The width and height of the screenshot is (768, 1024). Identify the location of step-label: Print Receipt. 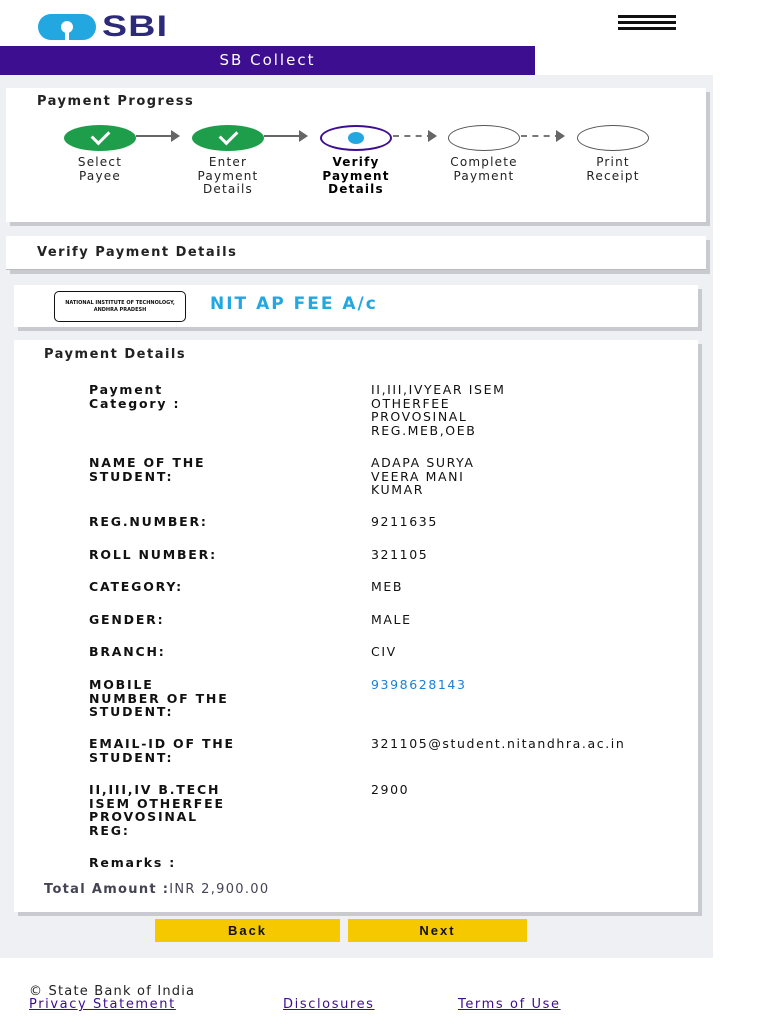
(613, 169).